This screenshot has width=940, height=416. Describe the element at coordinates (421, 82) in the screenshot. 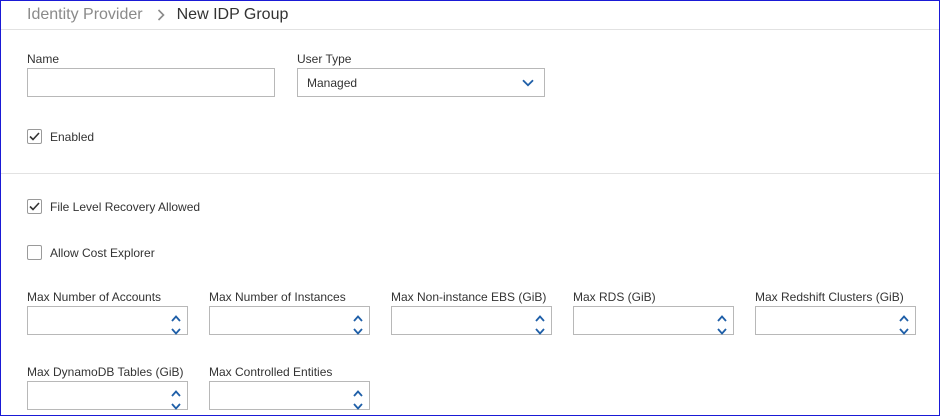

I see `user-type-select: Managed` at that location.